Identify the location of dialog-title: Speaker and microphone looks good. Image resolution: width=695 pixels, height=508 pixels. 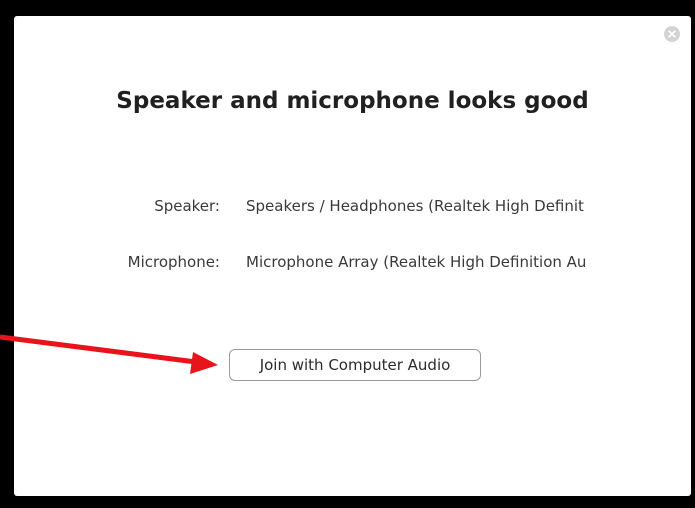
(352, 101).